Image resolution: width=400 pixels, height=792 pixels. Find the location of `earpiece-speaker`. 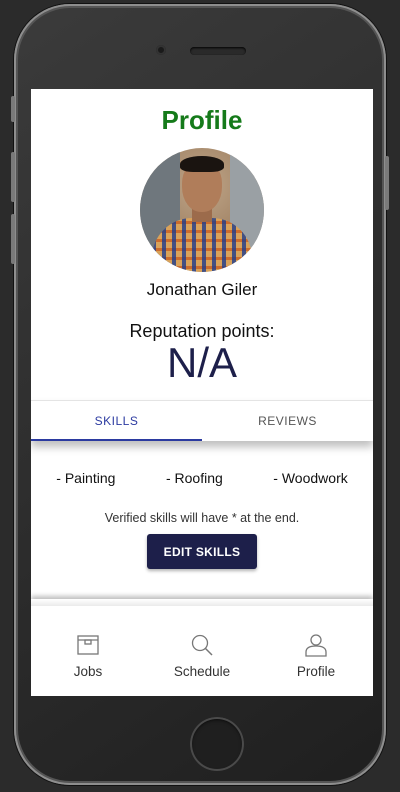

earpiece-speaker is located at coordinates (218, 51).